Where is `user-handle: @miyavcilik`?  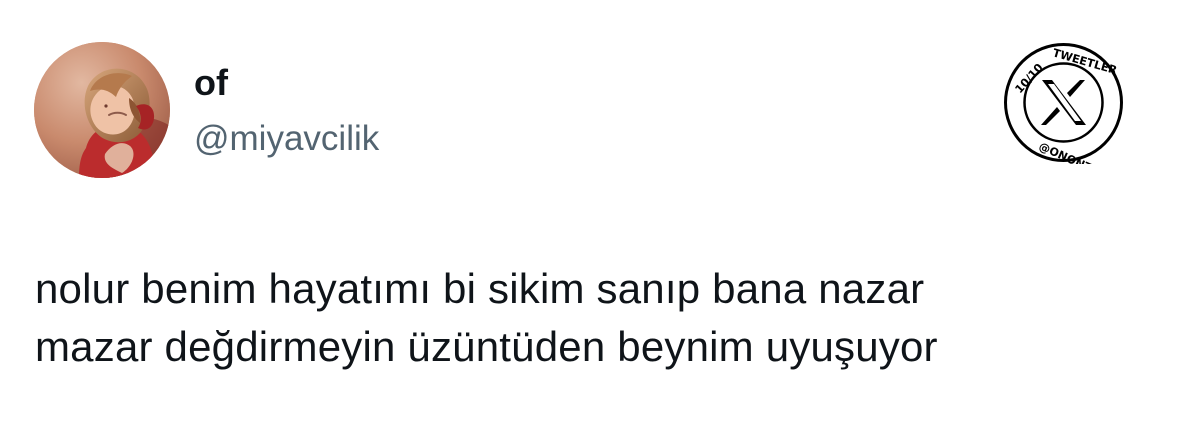 user-handle: @miyavcilik is located at coordinates (286, 139).